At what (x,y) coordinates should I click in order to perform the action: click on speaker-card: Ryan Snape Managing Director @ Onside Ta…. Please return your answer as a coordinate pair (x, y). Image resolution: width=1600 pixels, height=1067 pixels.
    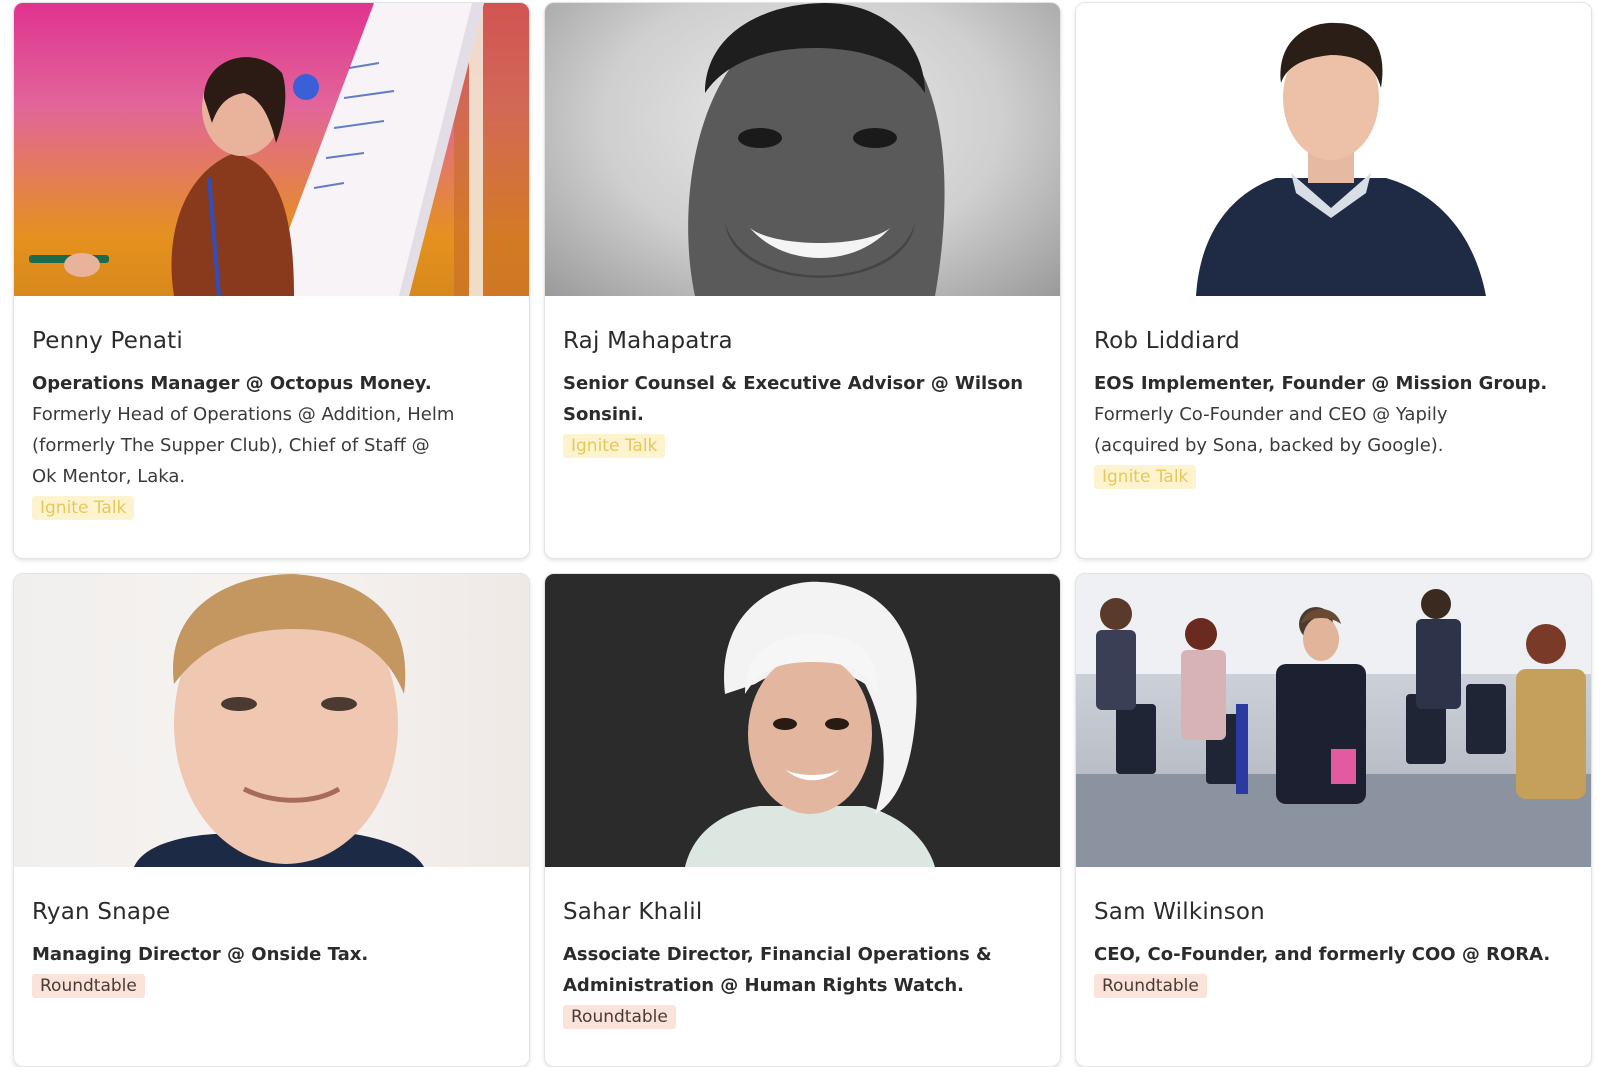
    Looking at the image, I should click on (271, 820).